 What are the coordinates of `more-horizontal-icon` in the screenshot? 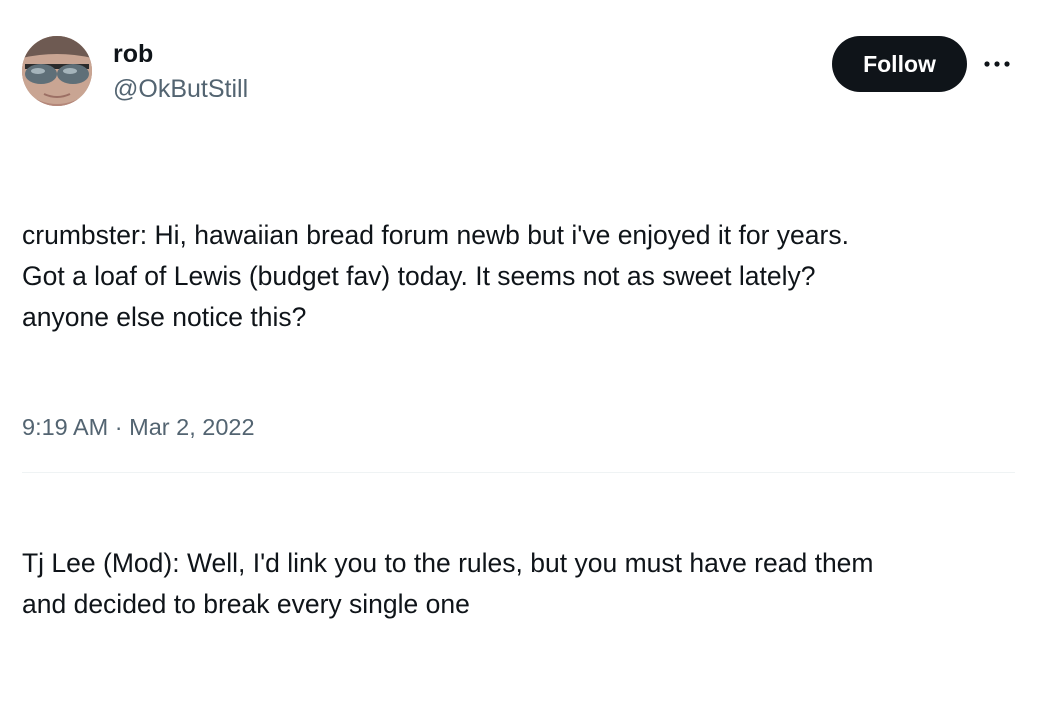 It's located at (997, 64).